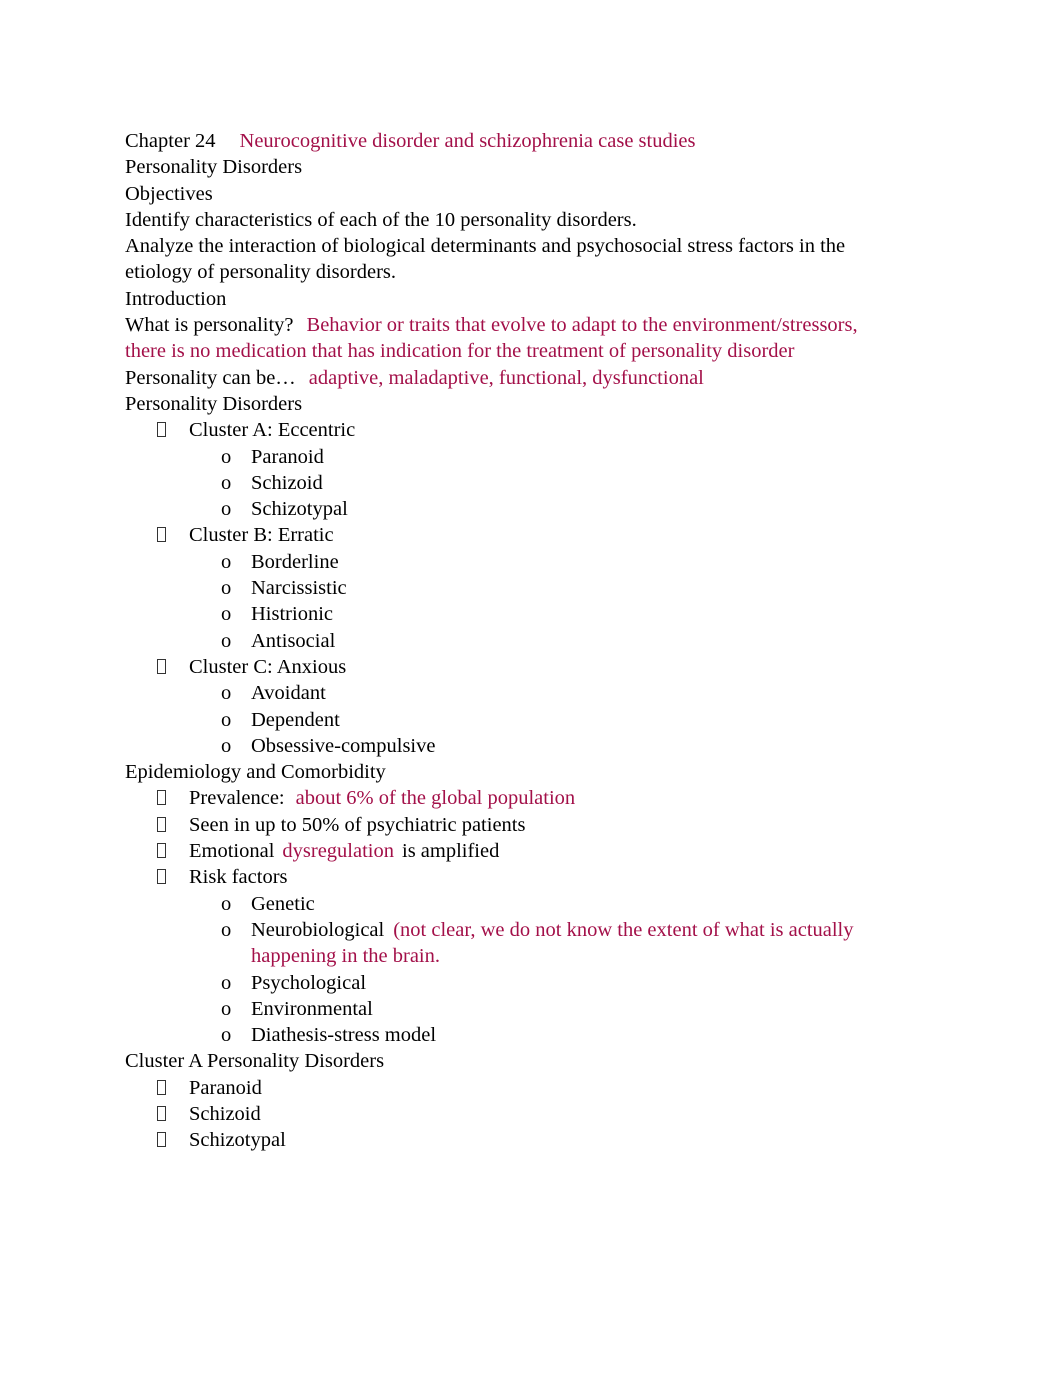 The width and height of the screenshot is (1062, 1377). What do you see at coordinates (214, 403) in the screenshot?
I see `heading-personality-disorders-2: Personality Disorders` at bounding box center [214, 403].